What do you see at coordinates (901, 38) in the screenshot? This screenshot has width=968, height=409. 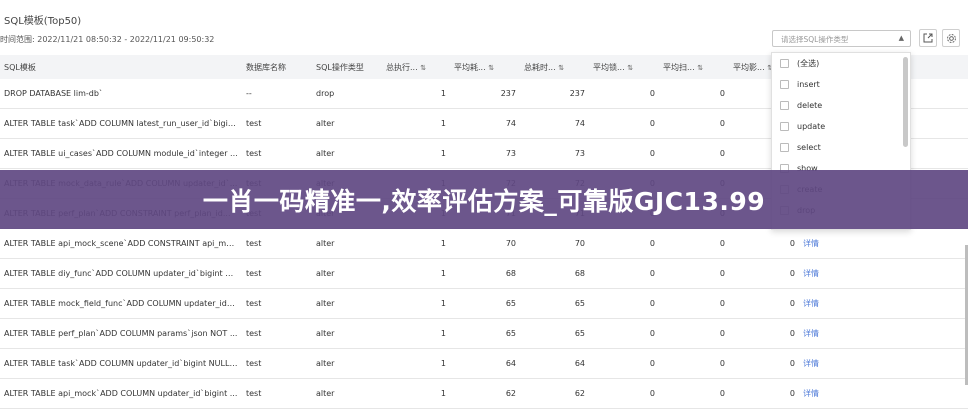 I see `caret-up-icon: ▲` at bounding box center [901, 38].